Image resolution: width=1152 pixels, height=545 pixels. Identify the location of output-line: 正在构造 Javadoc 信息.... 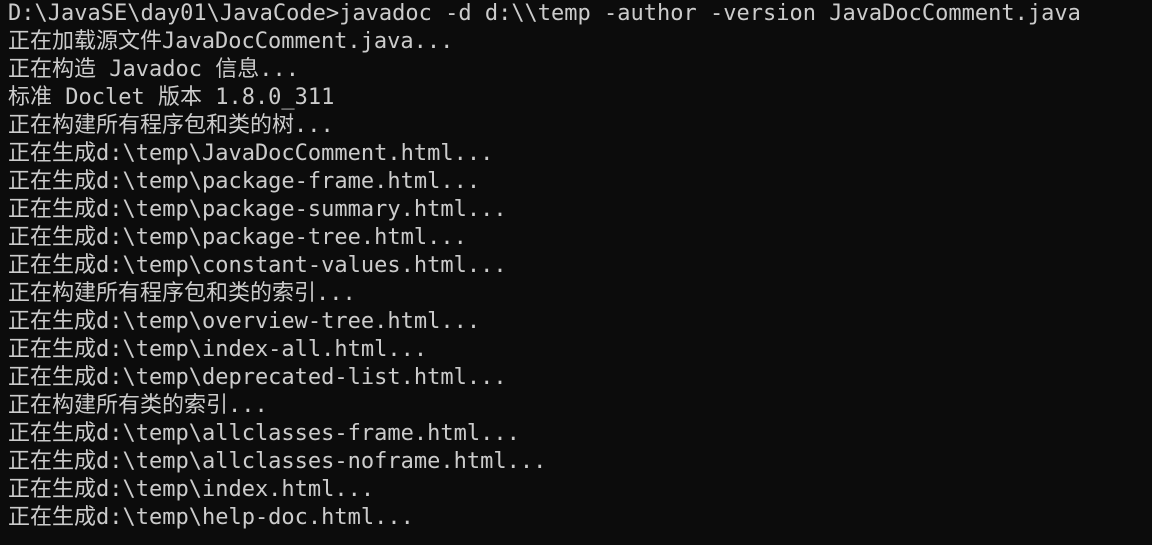
(153, 69).